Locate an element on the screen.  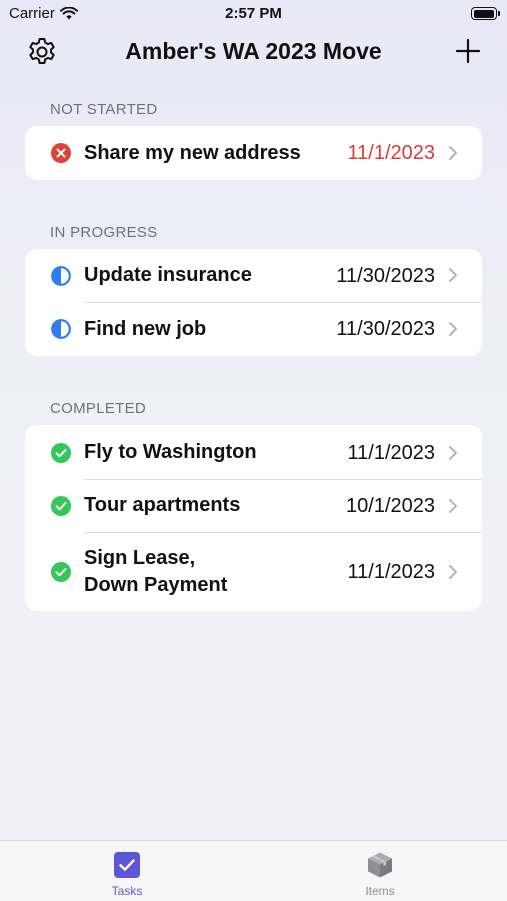
task-title-line-2: Down Payment is located at coordinates (156, 585).